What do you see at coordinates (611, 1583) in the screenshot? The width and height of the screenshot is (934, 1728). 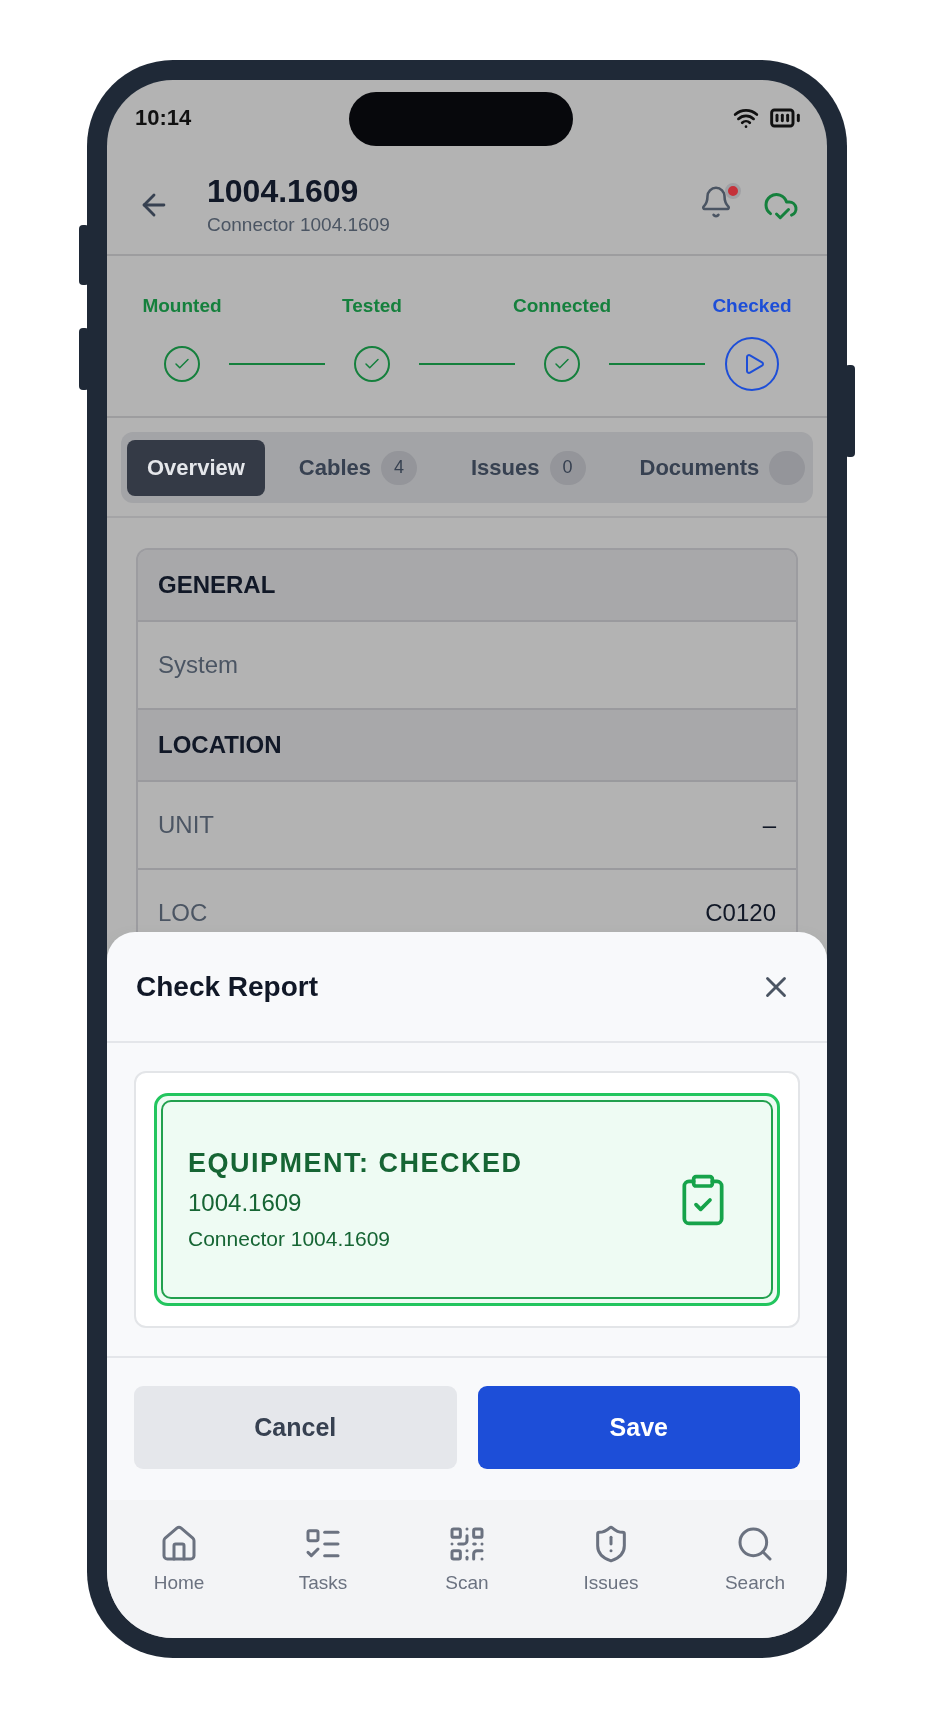 I see `nav-label: Issues` at bounding box center [611, 1583].